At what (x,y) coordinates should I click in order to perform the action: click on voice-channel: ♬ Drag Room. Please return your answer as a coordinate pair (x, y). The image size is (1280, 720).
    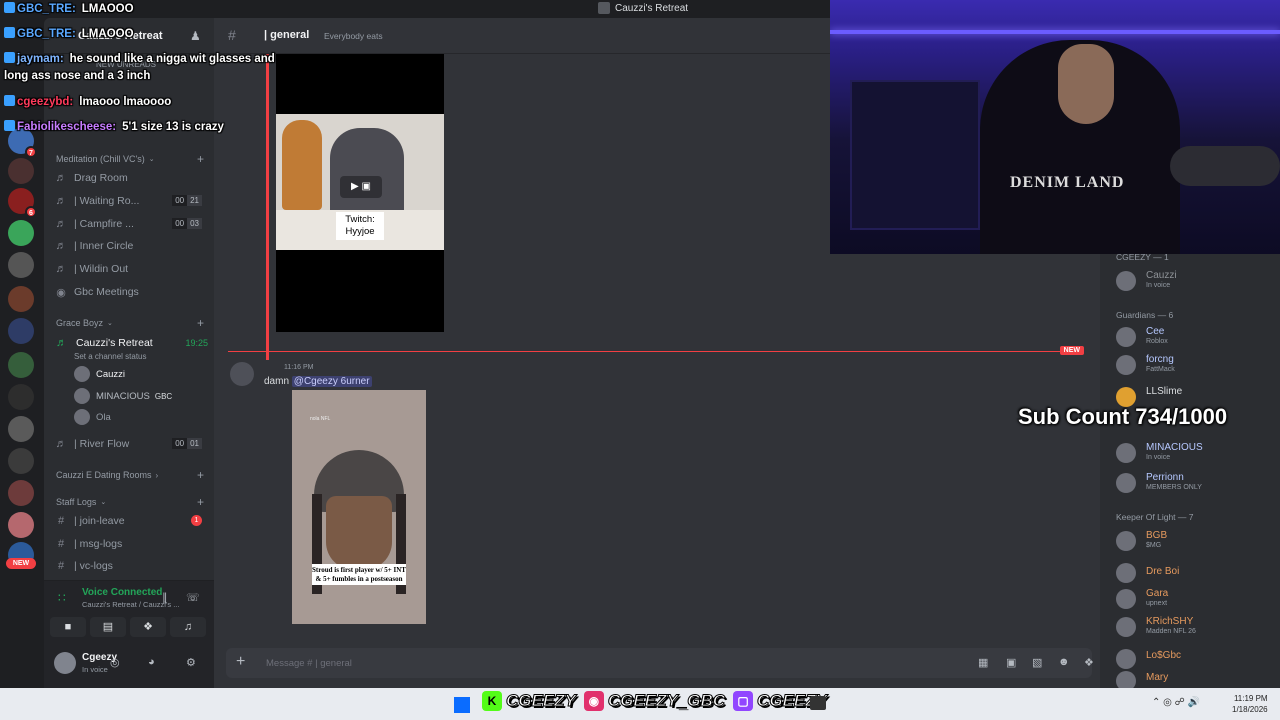
    Looking at the image, I should click on (133, 178).